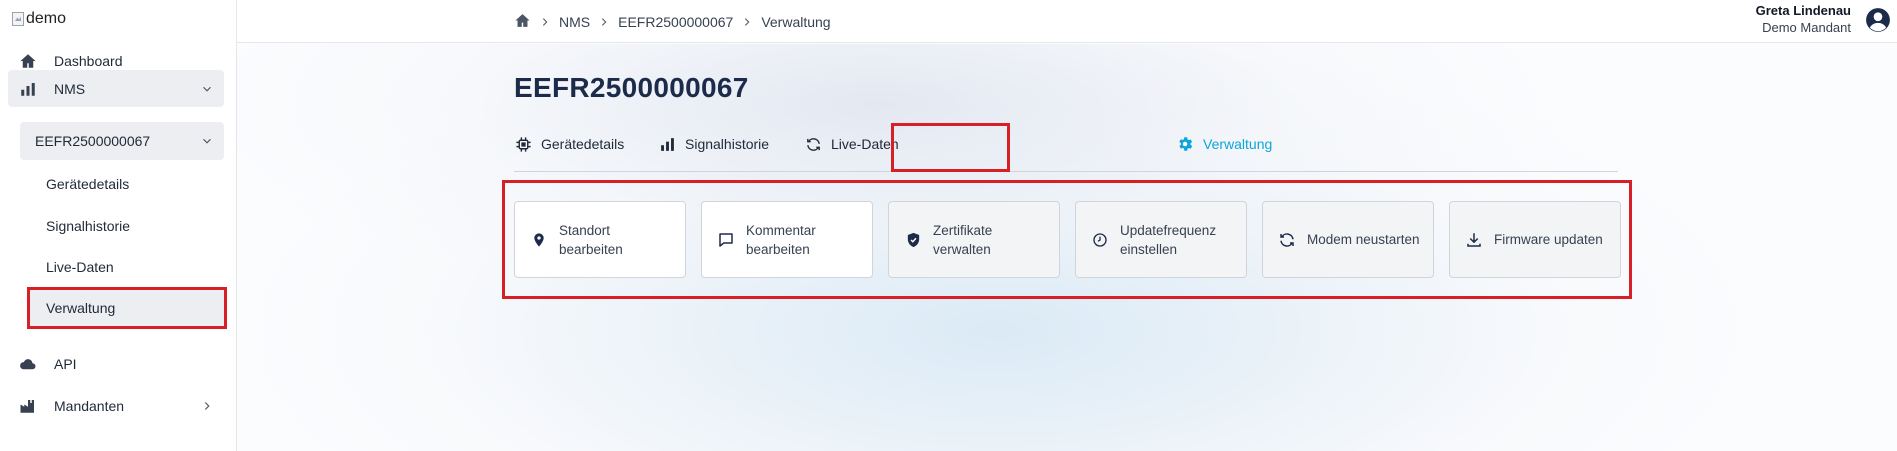  Describe the element at coordinates (950, 147) in the screenshot. I see `tab-highlight-frame` at that location.